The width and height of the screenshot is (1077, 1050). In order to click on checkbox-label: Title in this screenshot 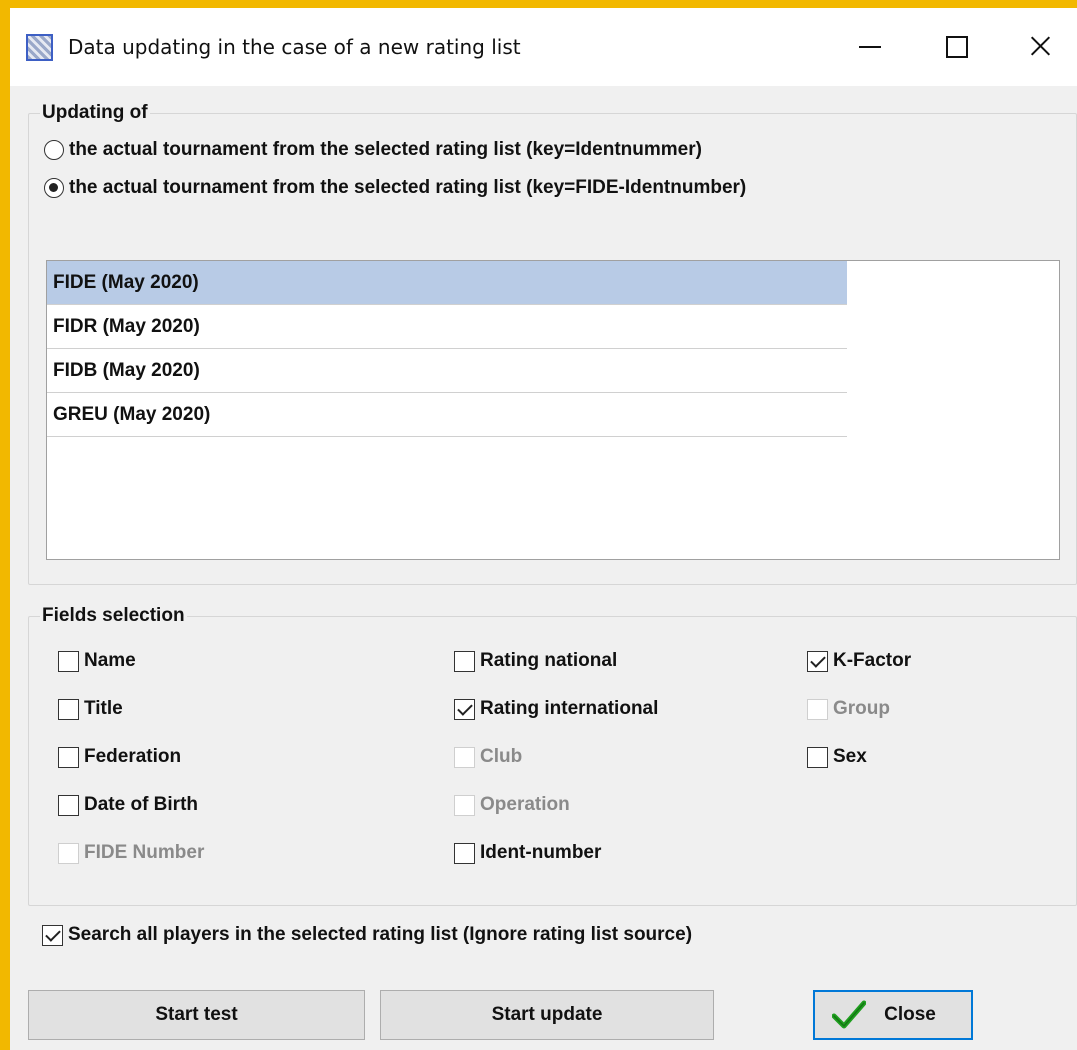, I will do `click(103, 708)`.